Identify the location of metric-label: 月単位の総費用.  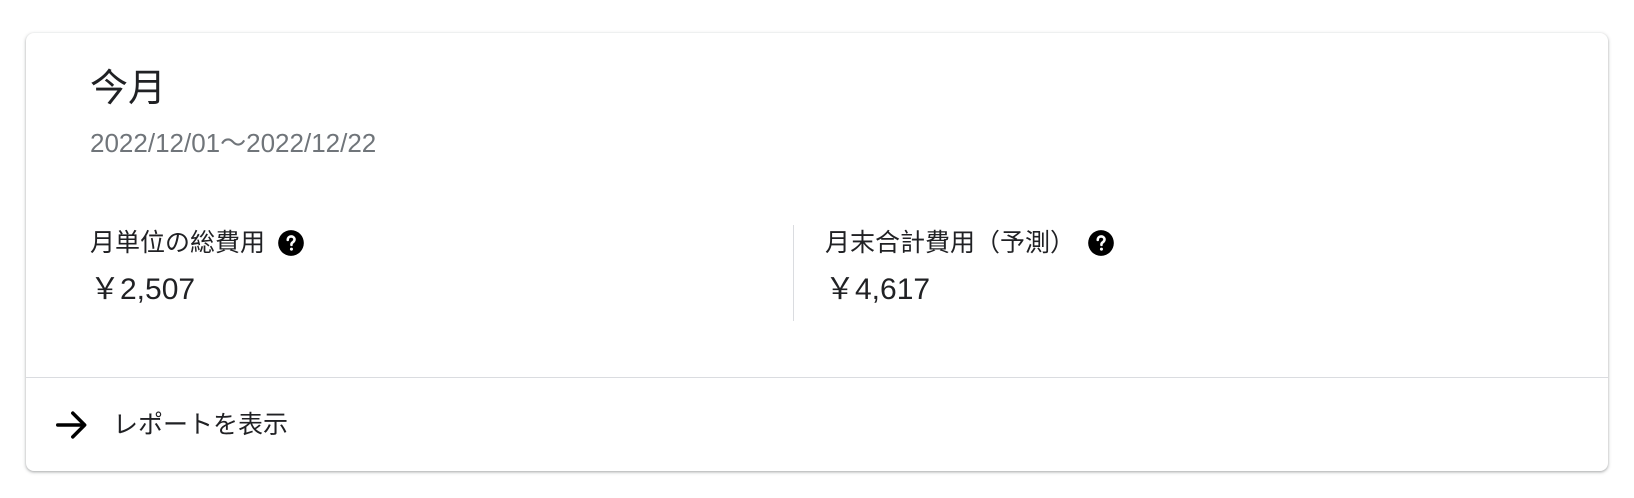
(178, 243).